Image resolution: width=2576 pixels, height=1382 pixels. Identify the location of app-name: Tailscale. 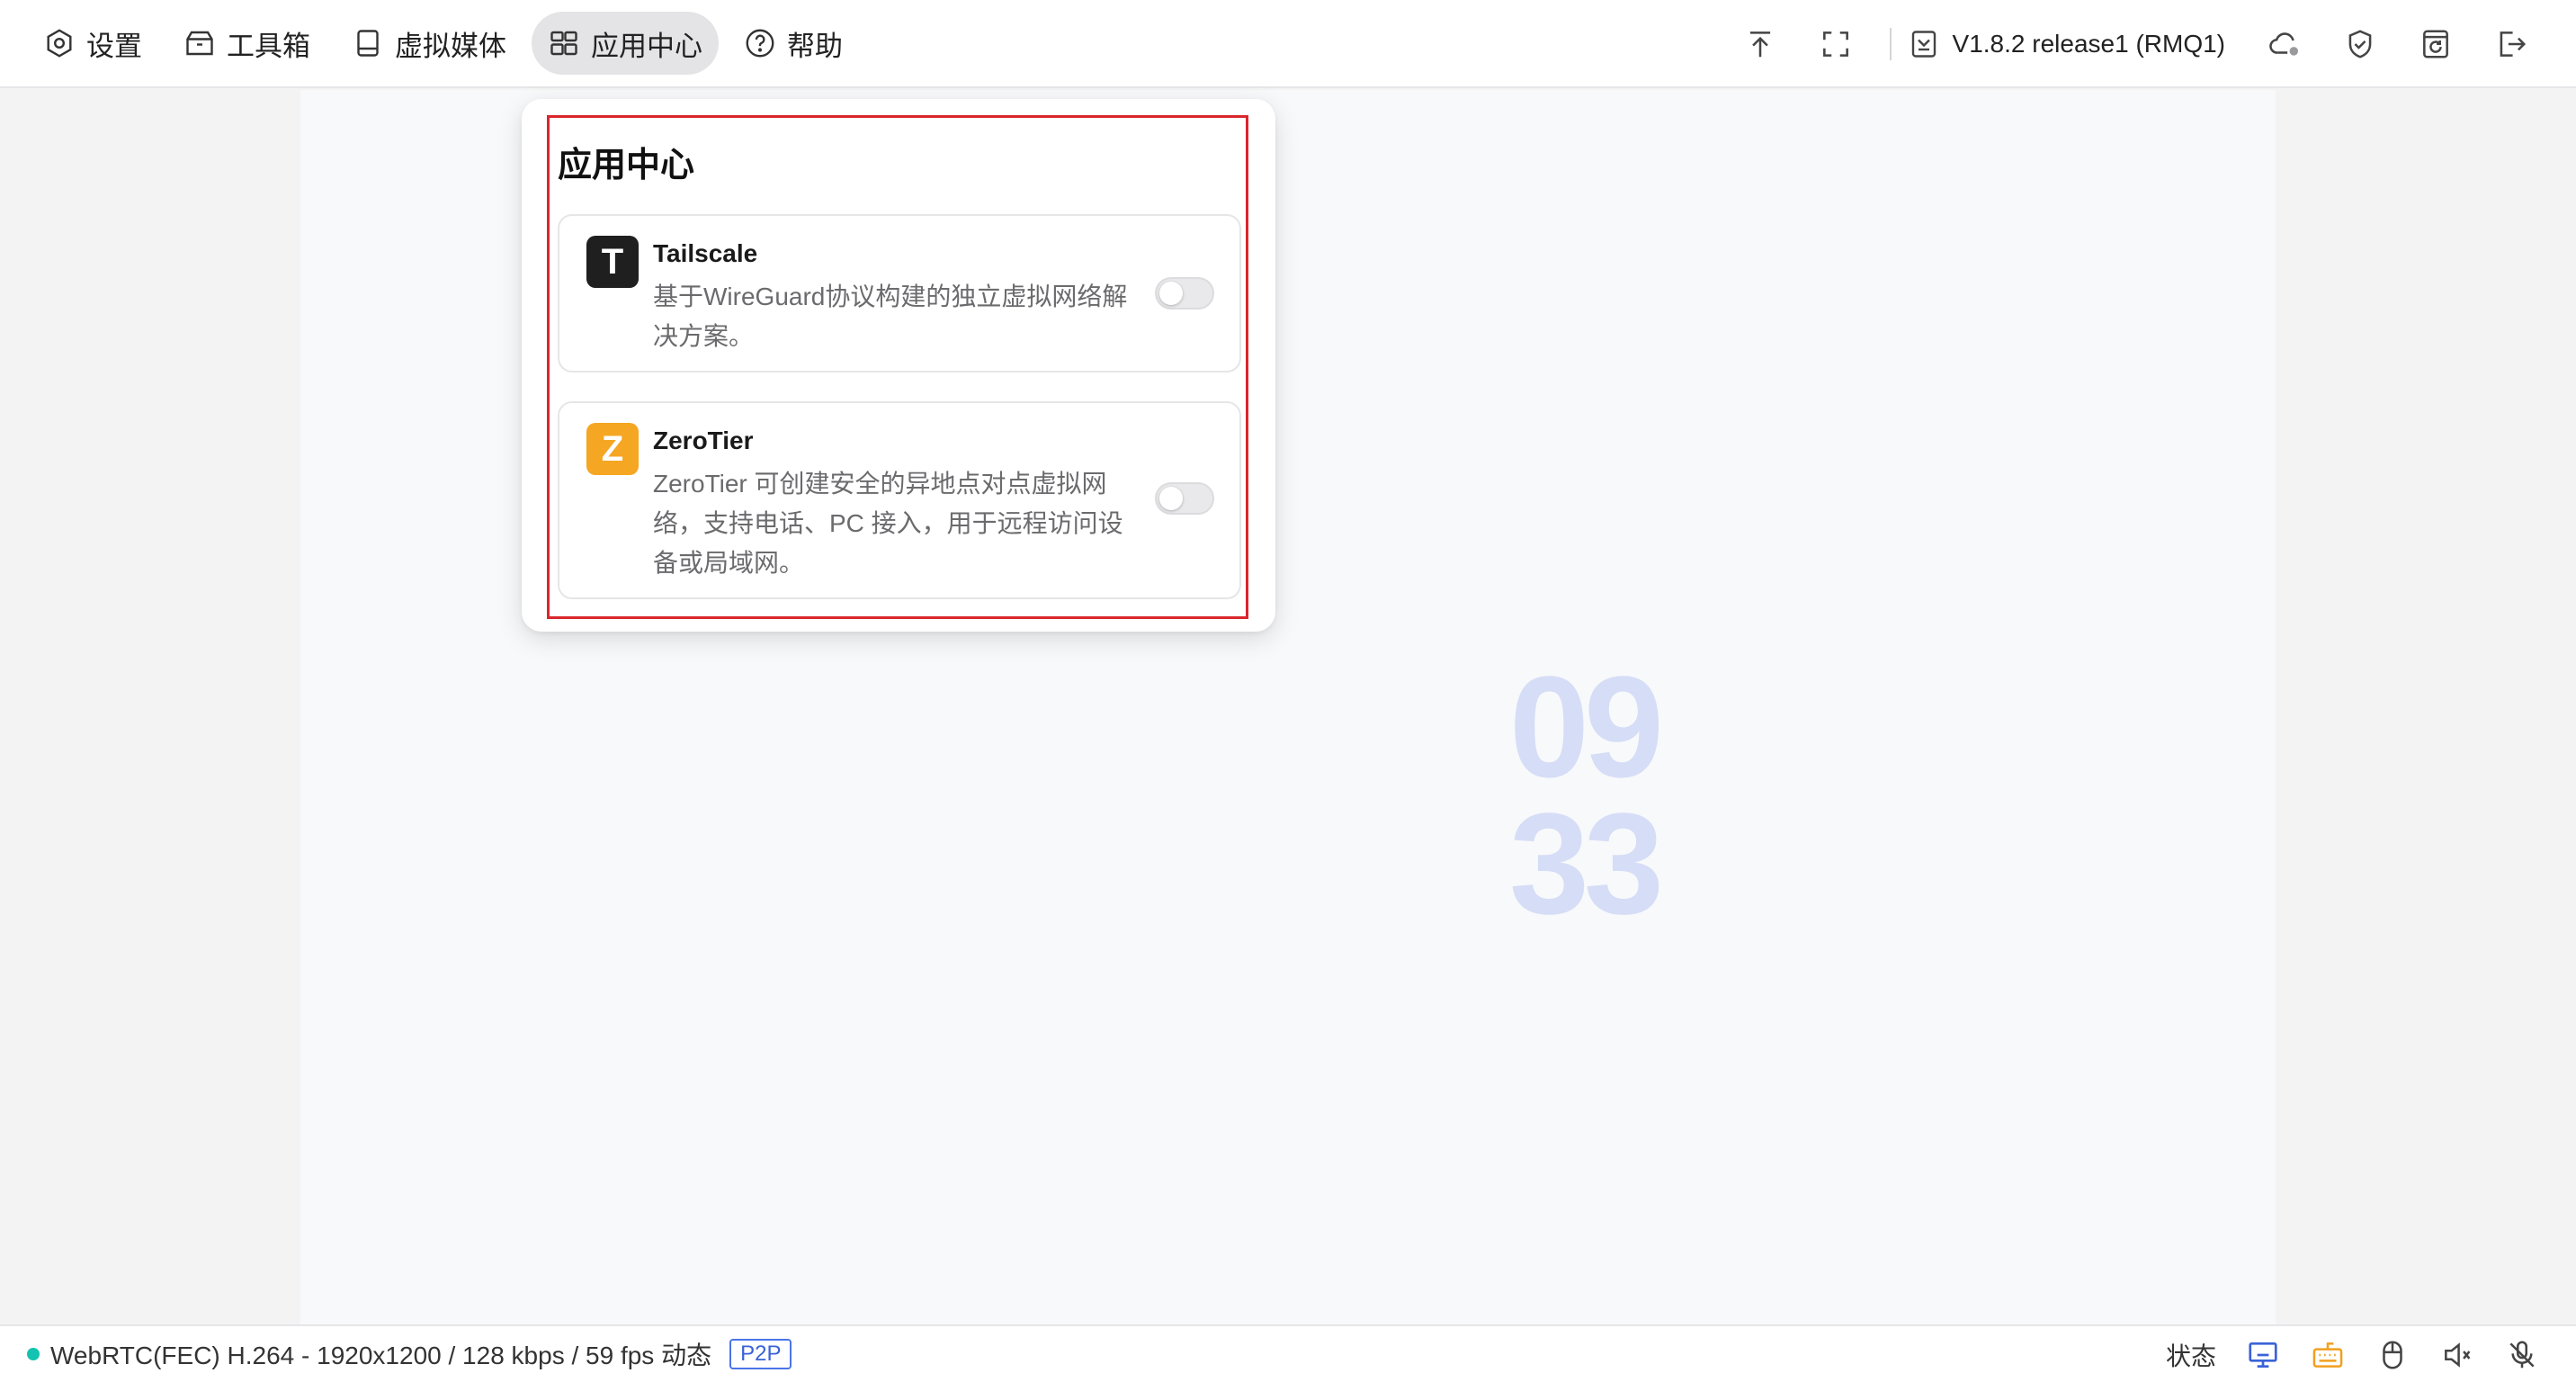
(705, 253).